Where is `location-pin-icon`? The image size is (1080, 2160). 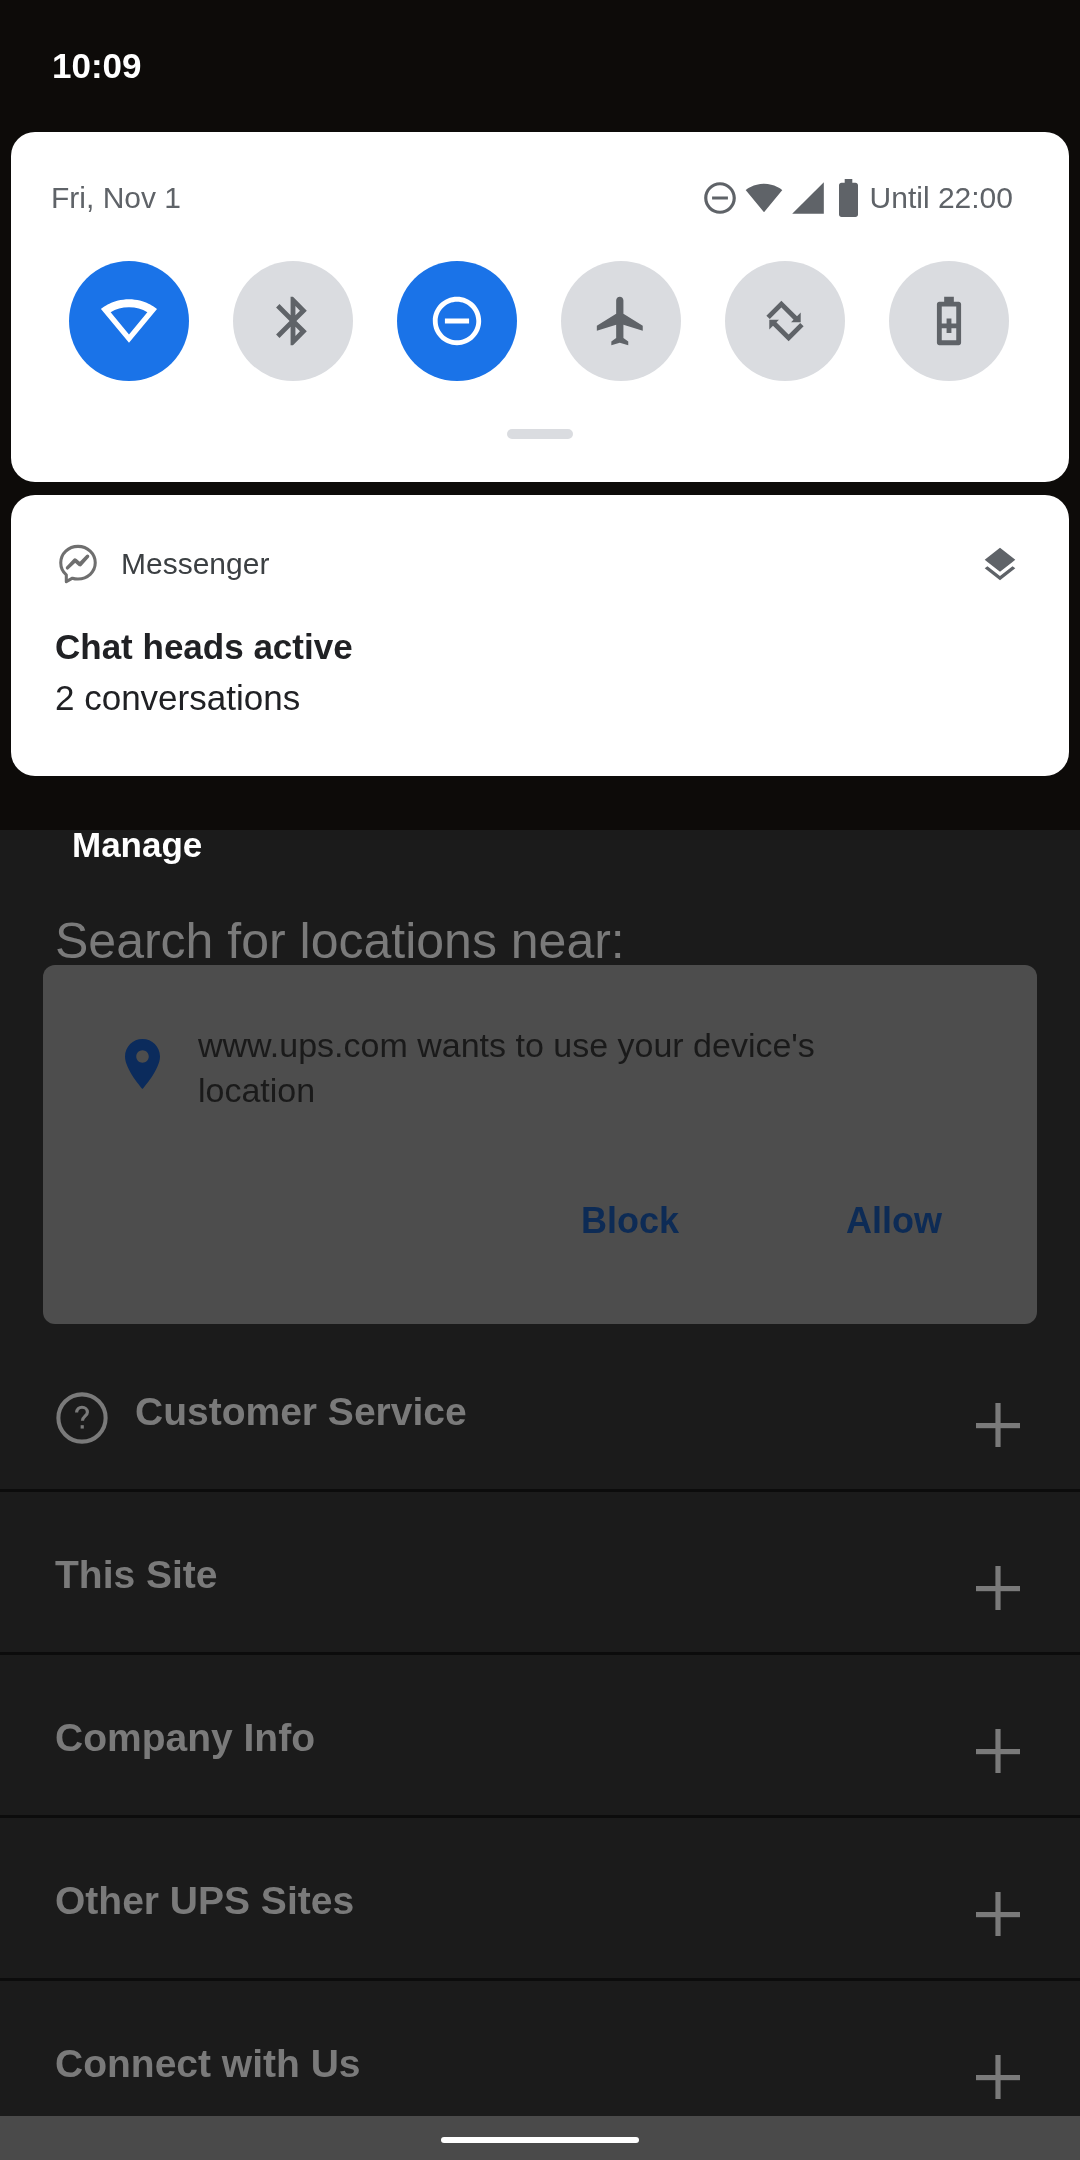
location-pin-icon is located at coordinates (142, 1064).